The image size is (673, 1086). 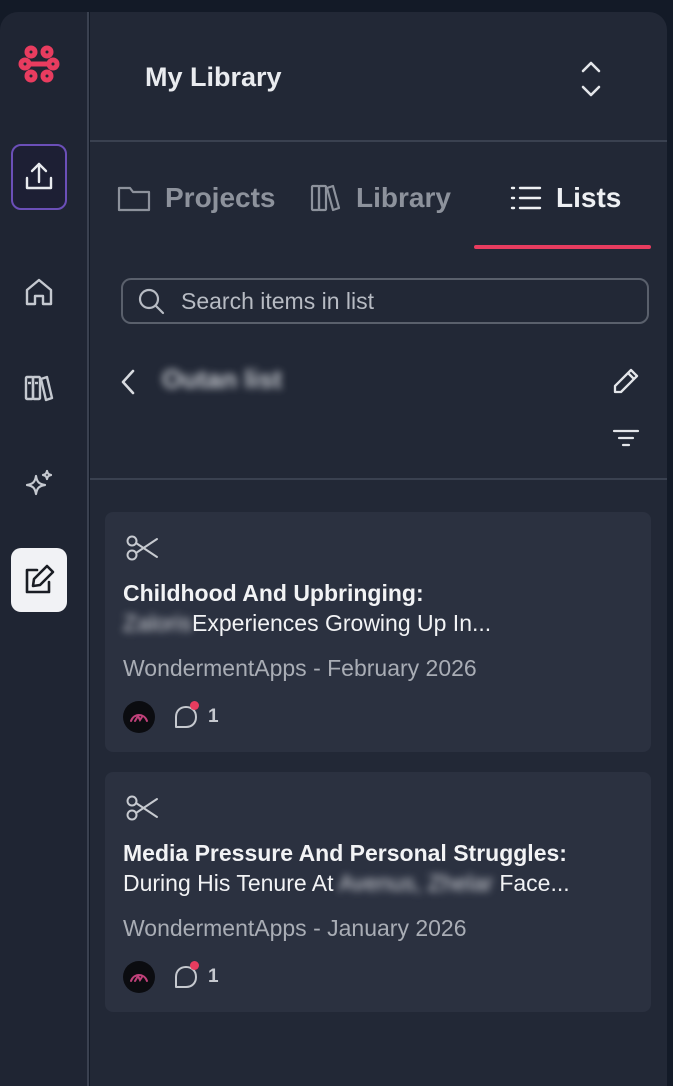 I want to click on tab-projects-label: Projects, so click(x=220, y=197).